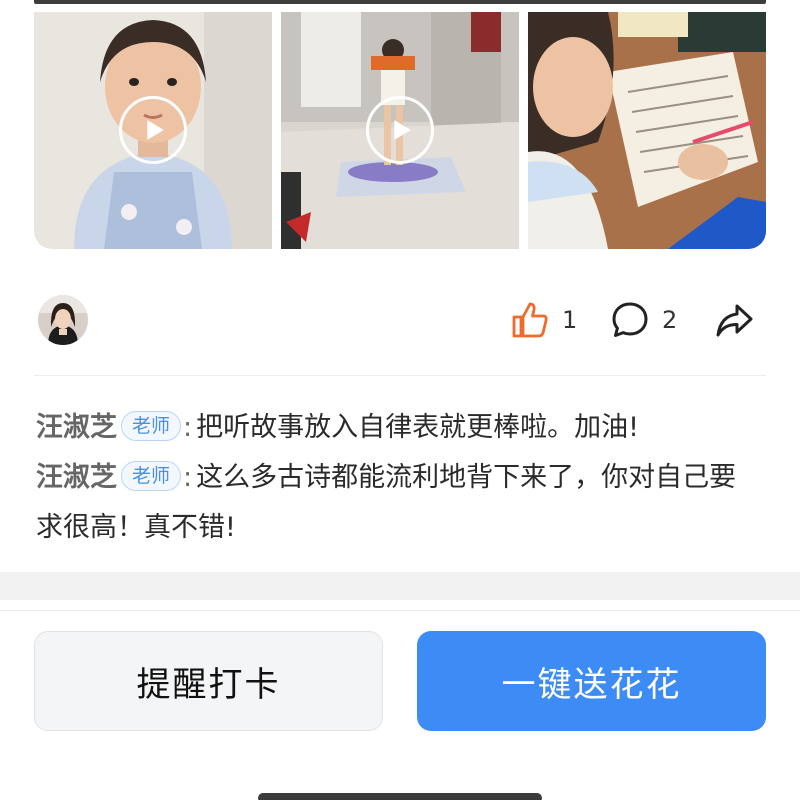 The height and width of the screenshot is (800, 800). I want to click on comment-count: 2, so click(670, 320).